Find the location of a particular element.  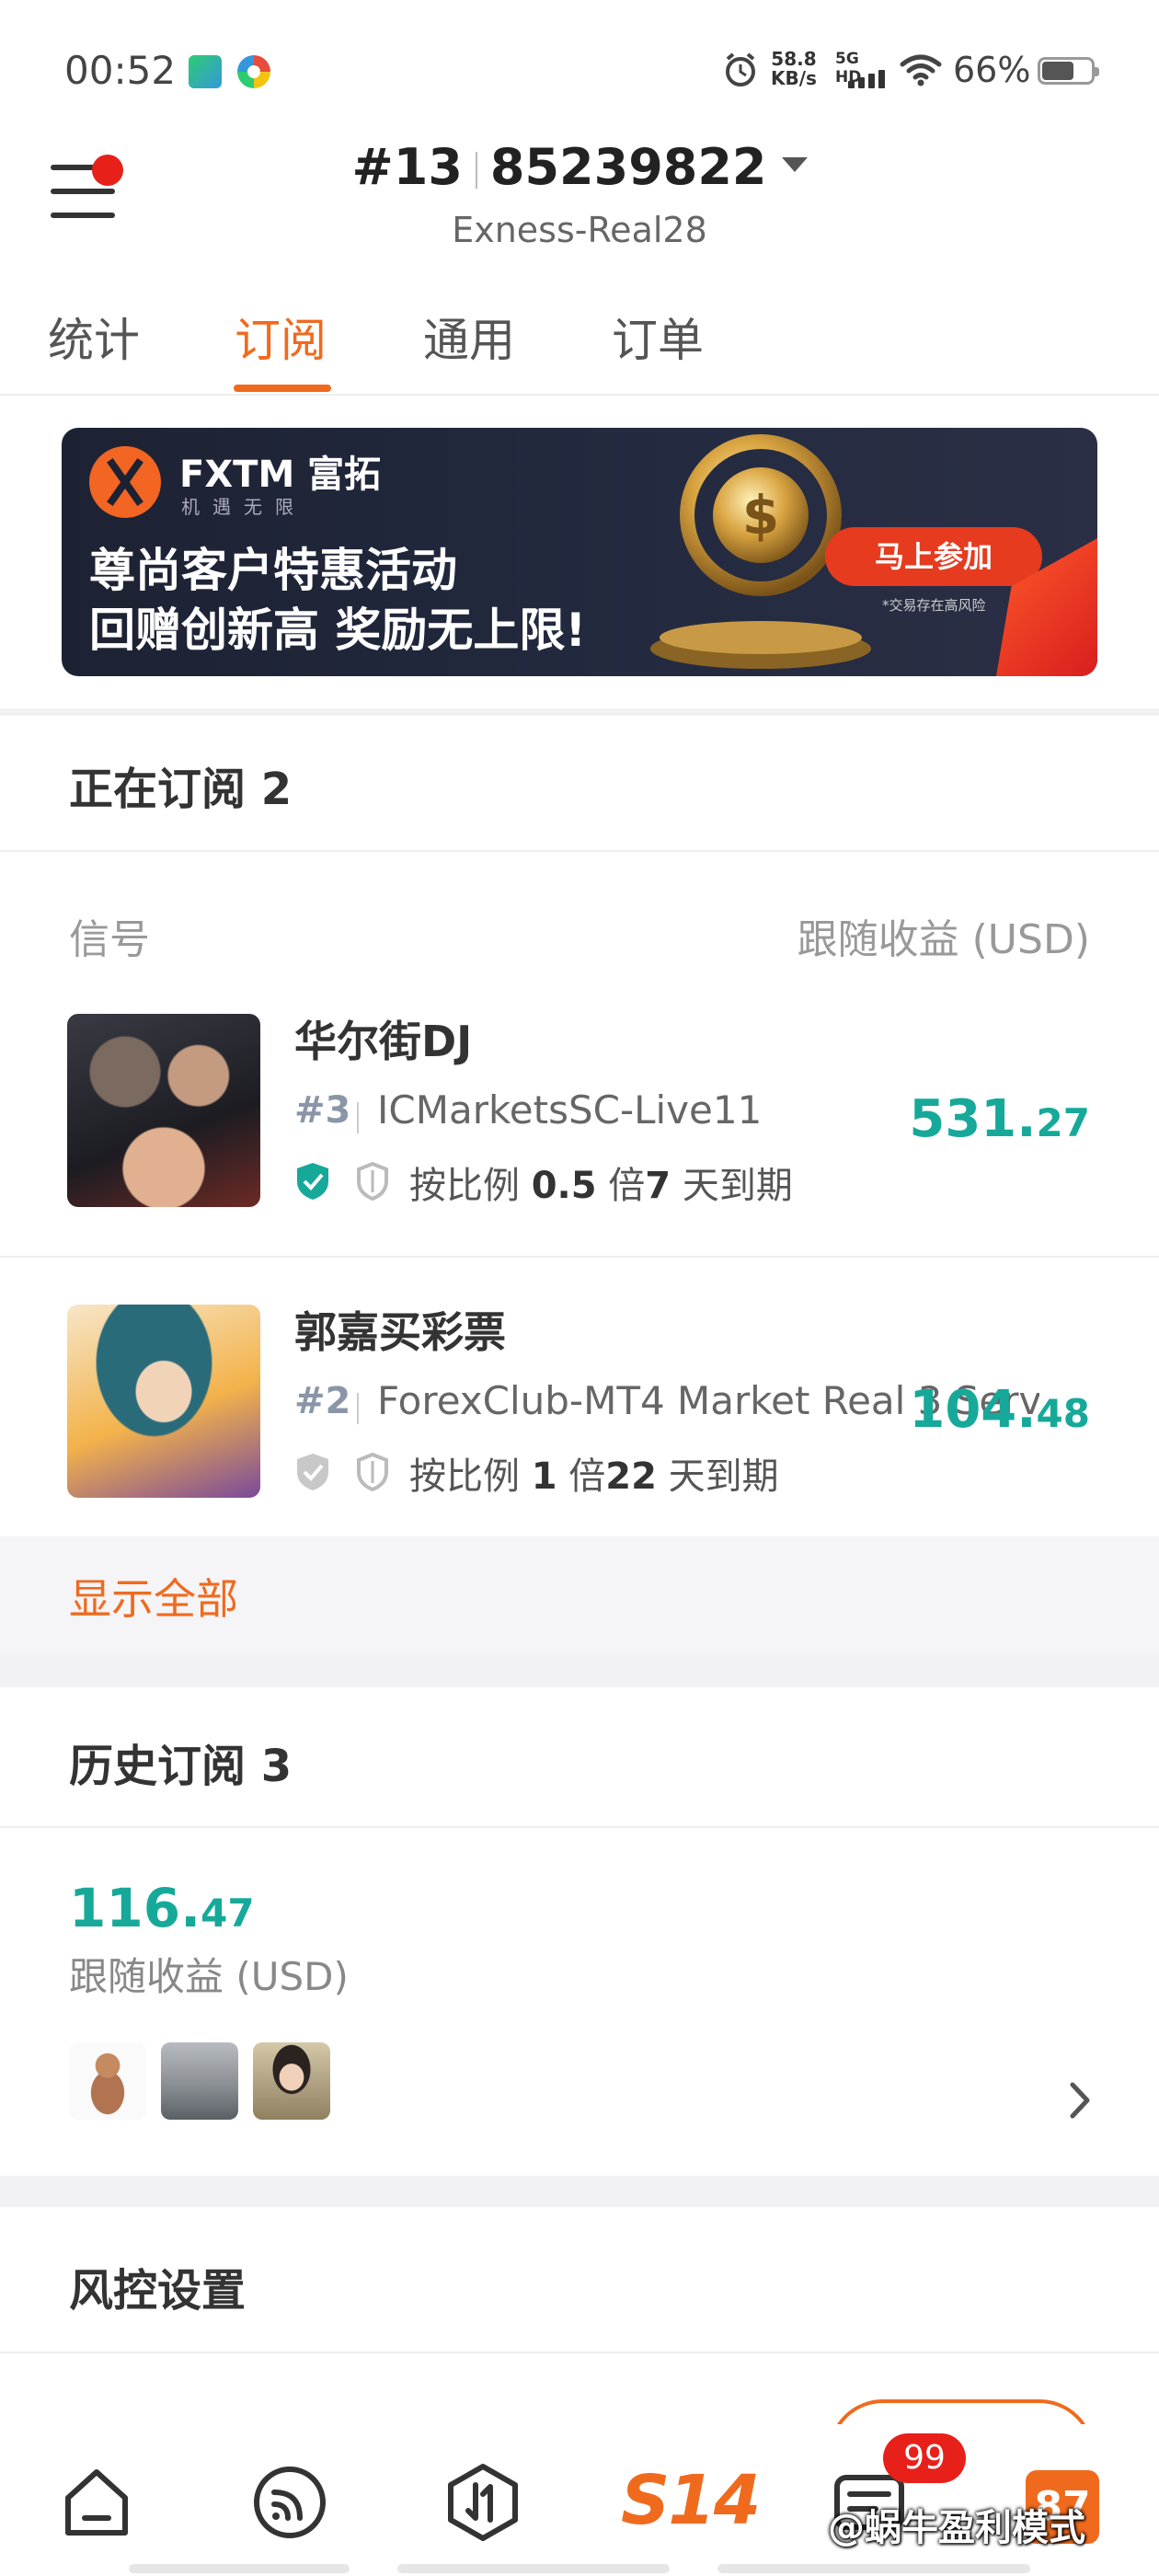

risk-disclaimer: *交易存在高风险 is located at coordinates (934, 605).